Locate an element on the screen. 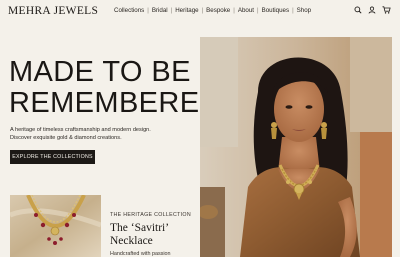 Image resolution: width=400 pixels, height=257 pixels. explore-collections-button: EXPLORE THE COLLECTIONS is located at coordinates (52, 157).